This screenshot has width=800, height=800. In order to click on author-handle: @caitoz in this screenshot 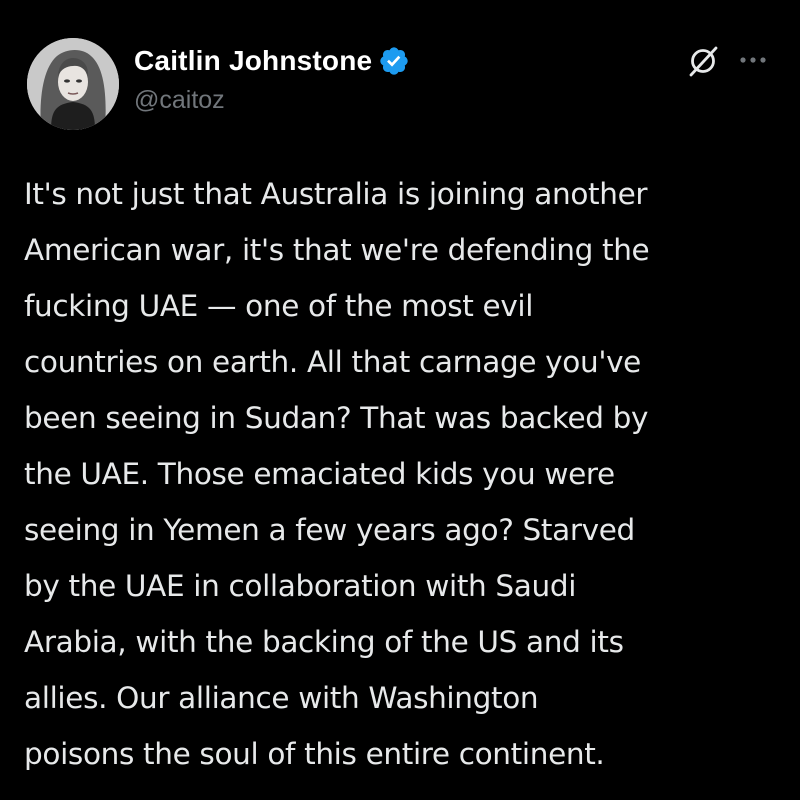, I will do `click(179, 100)`.